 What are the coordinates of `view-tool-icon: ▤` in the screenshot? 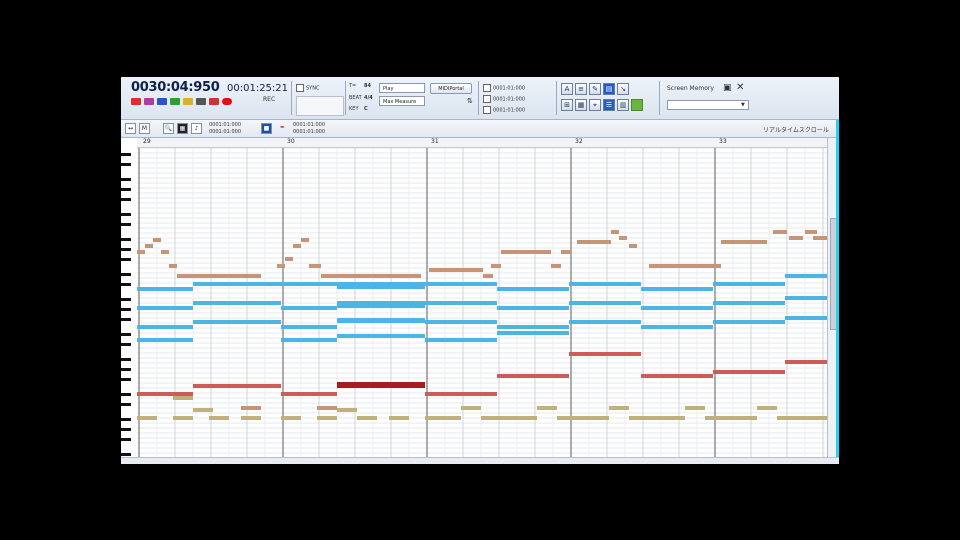 It's located at (609, 89).